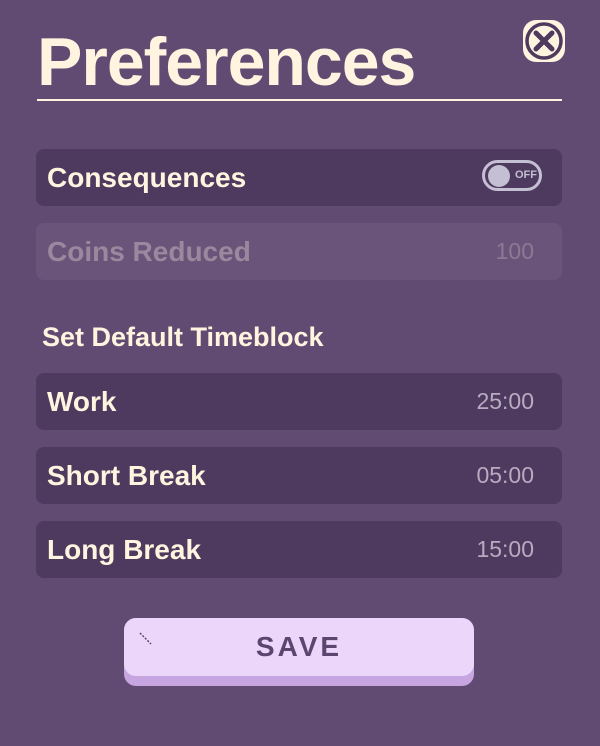  I want to click on page-title: Preferences, so click(226, 62).